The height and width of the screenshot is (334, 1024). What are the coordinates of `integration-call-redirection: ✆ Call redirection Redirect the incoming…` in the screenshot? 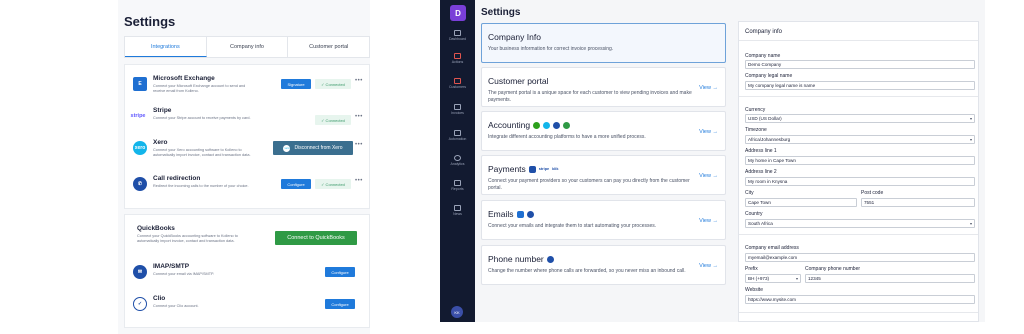 It's located at (249, 188).